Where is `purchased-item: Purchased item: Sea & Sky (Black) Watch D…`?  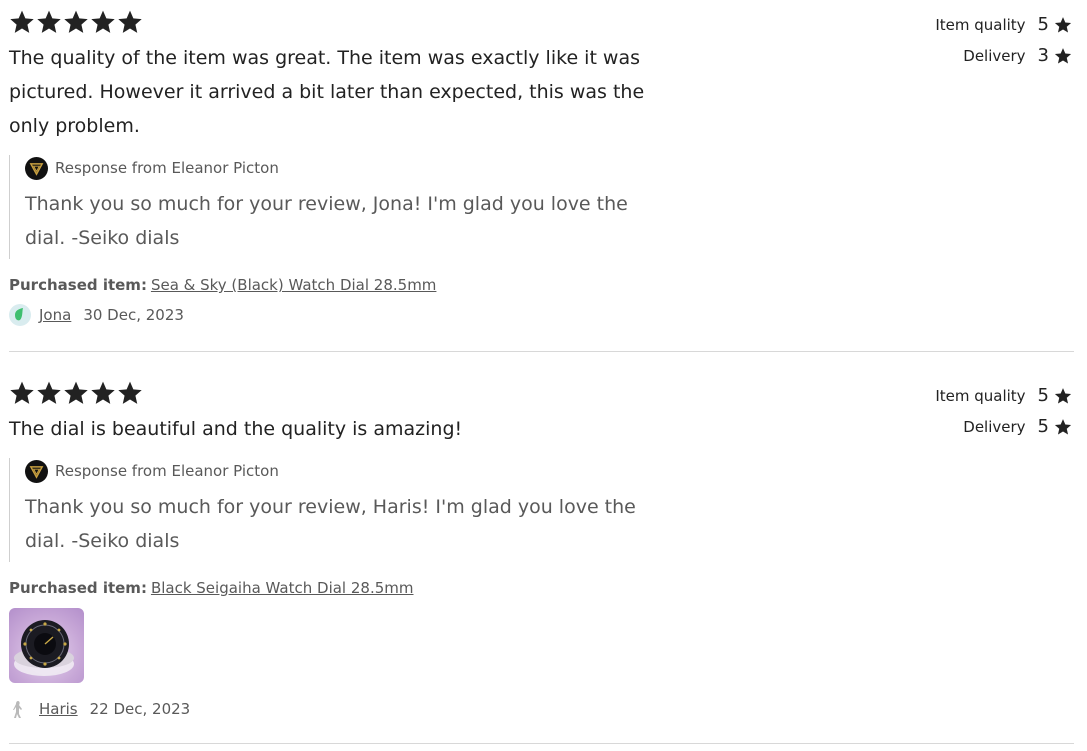
purchased-item: Purchased item: Sea & Sky (Black) Watch D… is located at coordinates (222, 285).